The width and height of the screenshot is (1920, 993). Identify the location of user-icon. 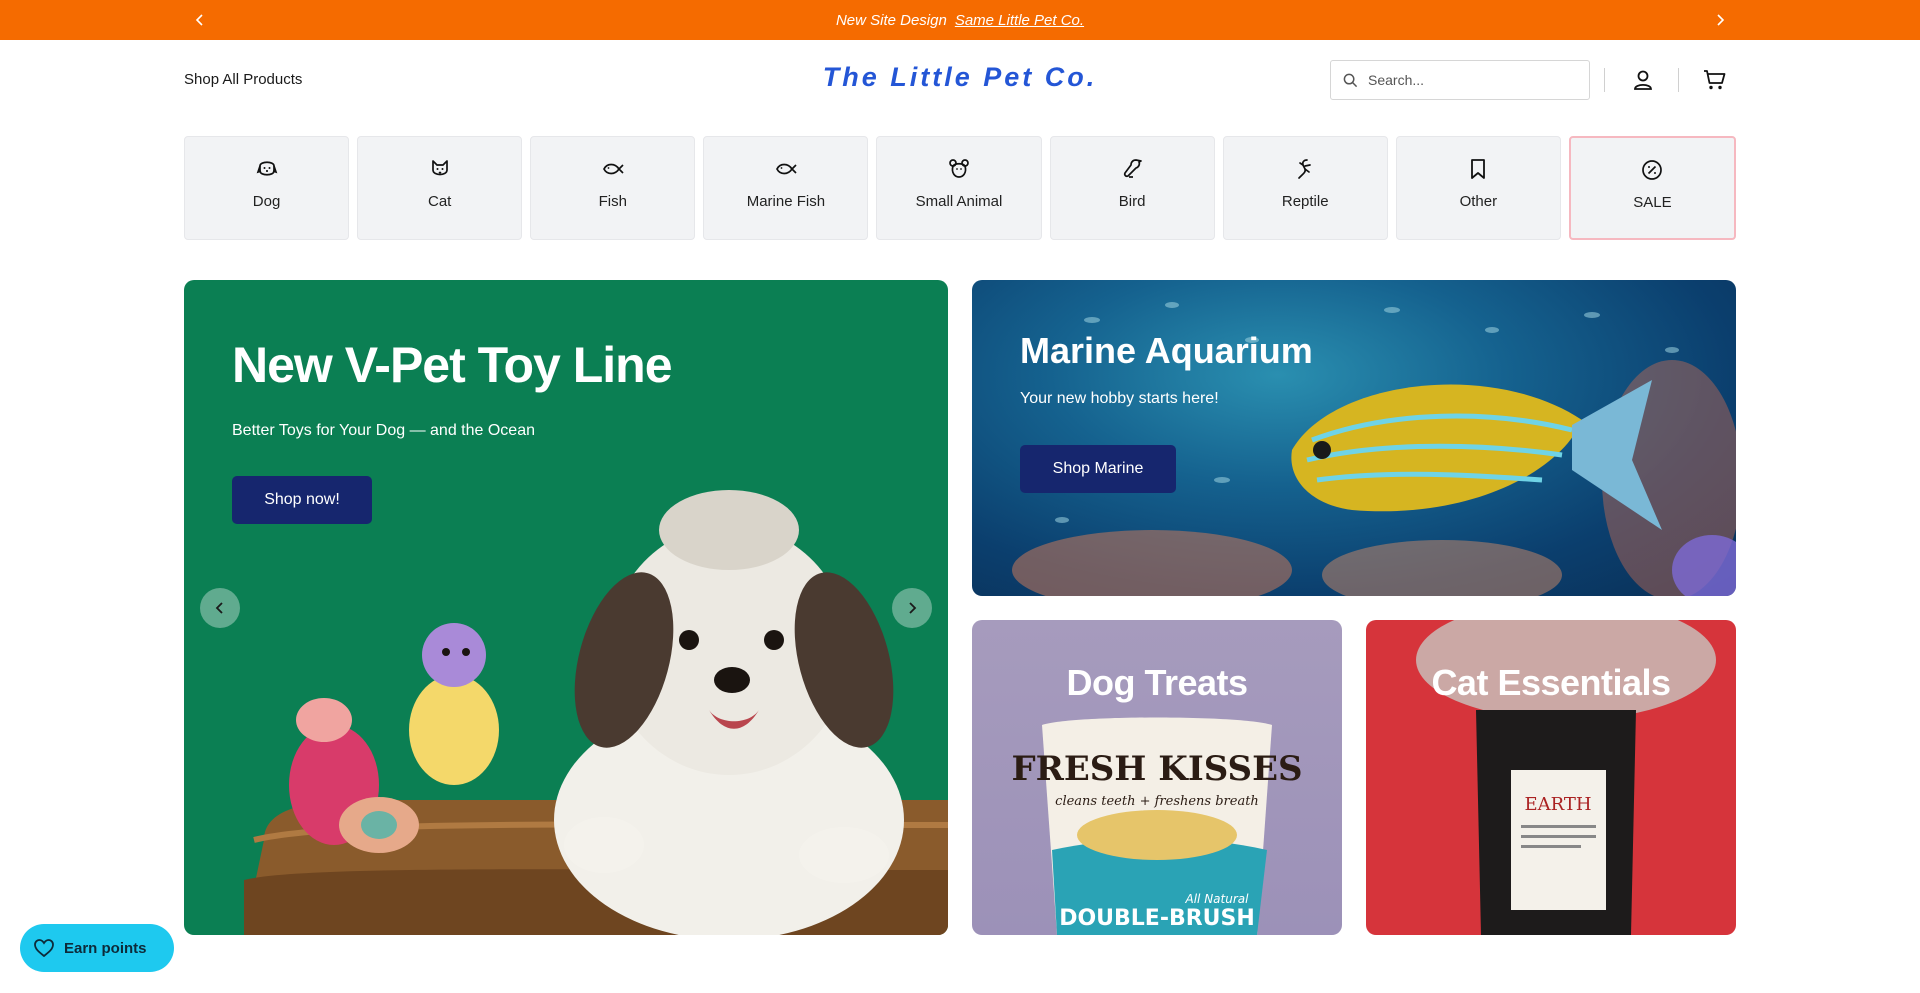
(1643, 80).